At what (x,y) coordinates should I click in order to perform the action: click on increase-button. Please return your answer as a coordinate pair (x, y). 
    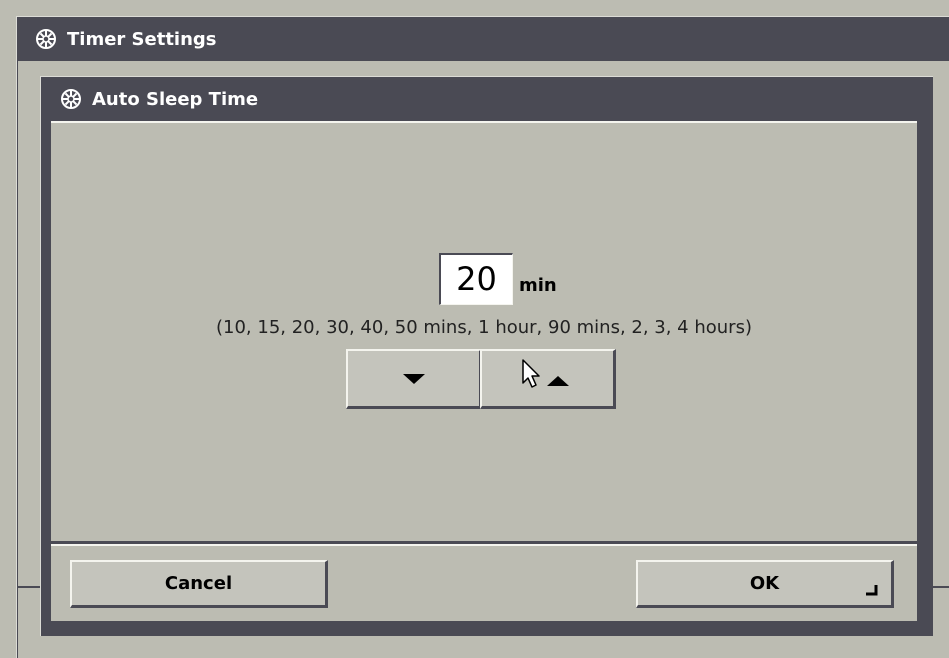
    Looking at the image, I should click on (548, 379).